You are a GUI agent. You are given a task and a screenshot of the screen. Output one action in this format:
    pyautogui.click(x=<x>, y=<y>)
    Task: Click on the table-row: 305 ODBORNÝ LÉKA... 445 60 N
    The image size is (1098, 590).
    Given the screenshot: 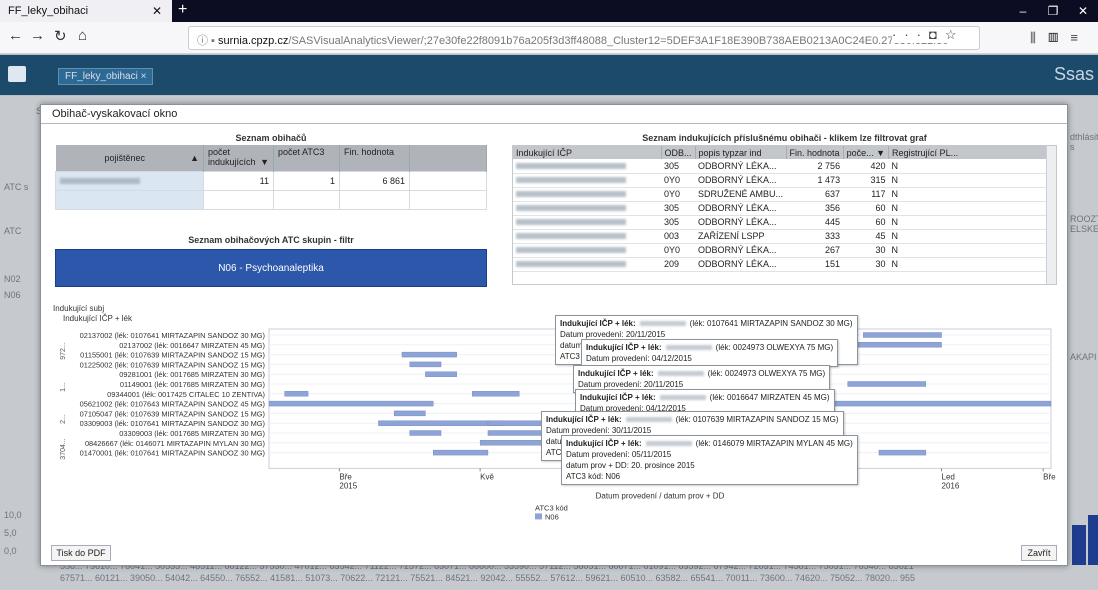 What is the action you would take?
    pyautogui.click(x=784, y=222)
    